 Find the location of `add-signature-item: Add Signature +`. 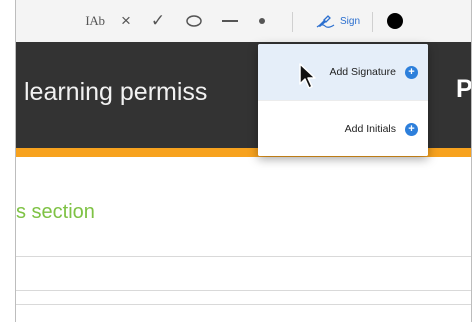

add-signature-item: Add Signature + is located at coordinates (343, 72).